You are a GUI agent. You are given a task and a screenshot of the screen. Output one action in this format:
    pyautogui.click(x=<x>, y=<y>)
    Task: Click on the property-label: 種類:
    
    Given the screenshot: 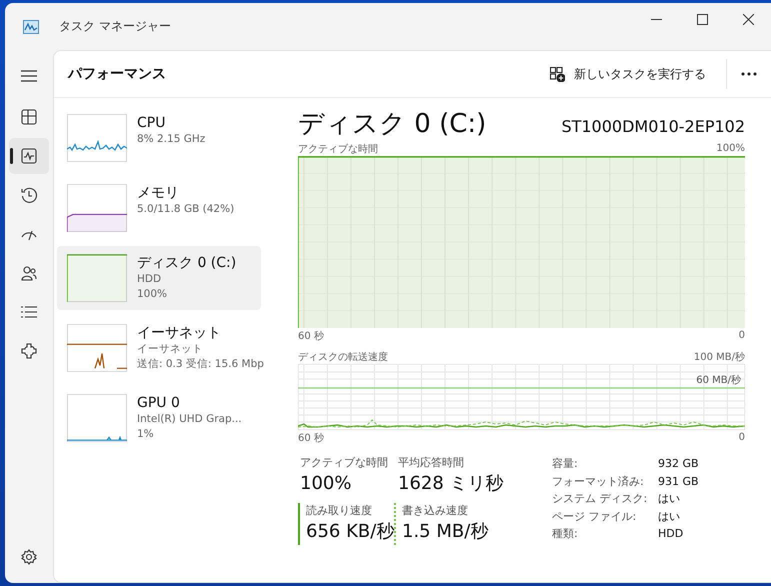 What is the action you would take?
    pyautogui.click(x=565, y=534)
    